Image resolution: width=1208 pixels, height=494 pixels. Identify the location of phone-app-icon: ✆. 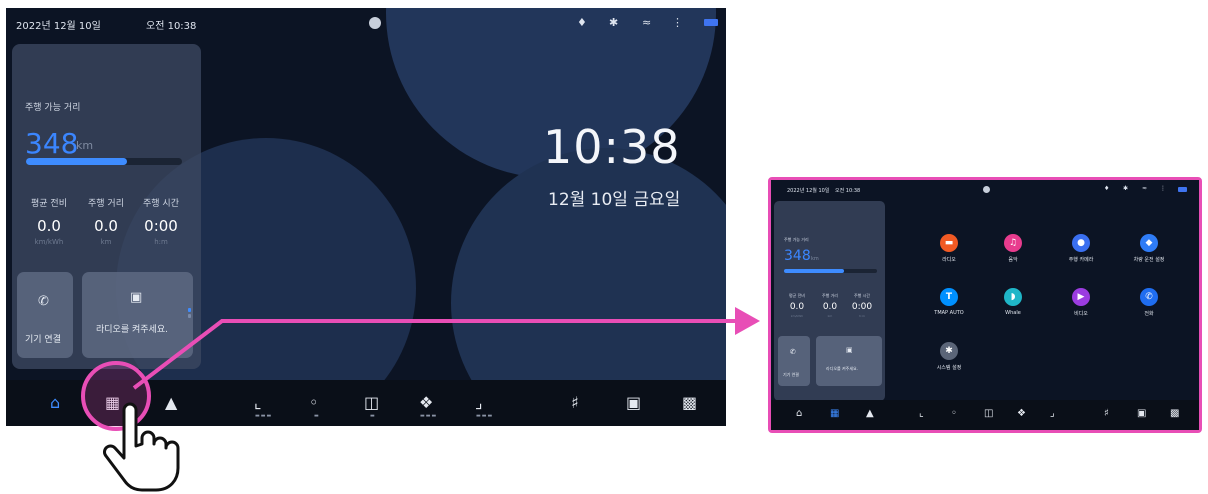
(1149, 297).